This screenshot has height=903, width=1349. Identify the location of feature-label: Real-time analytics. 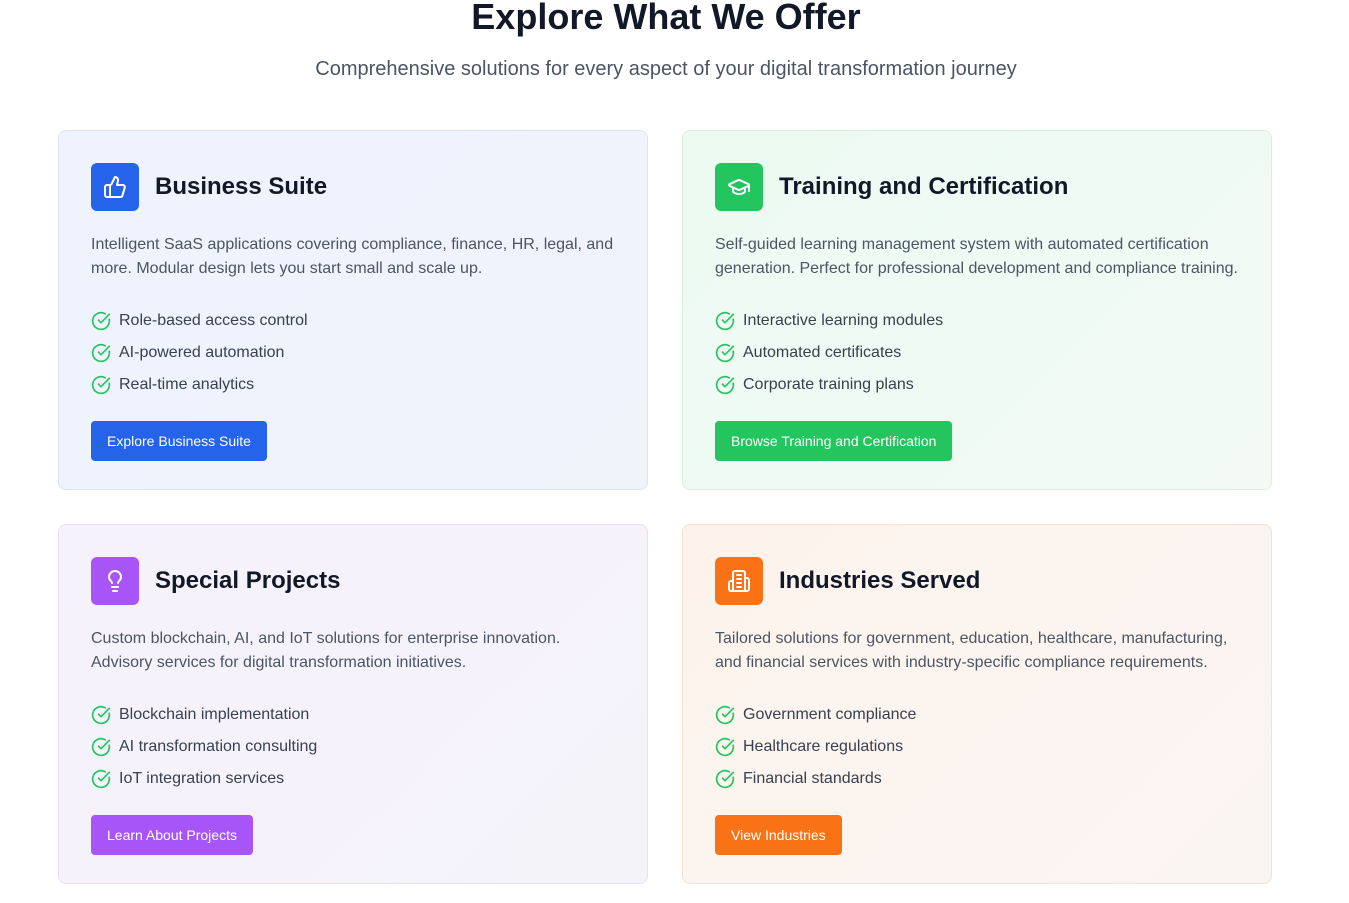
(187, 384).